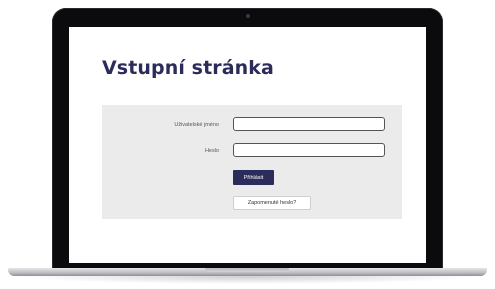 This screenshot has width=495, height=289. I want to click on camera-icon, so click(248, 16).